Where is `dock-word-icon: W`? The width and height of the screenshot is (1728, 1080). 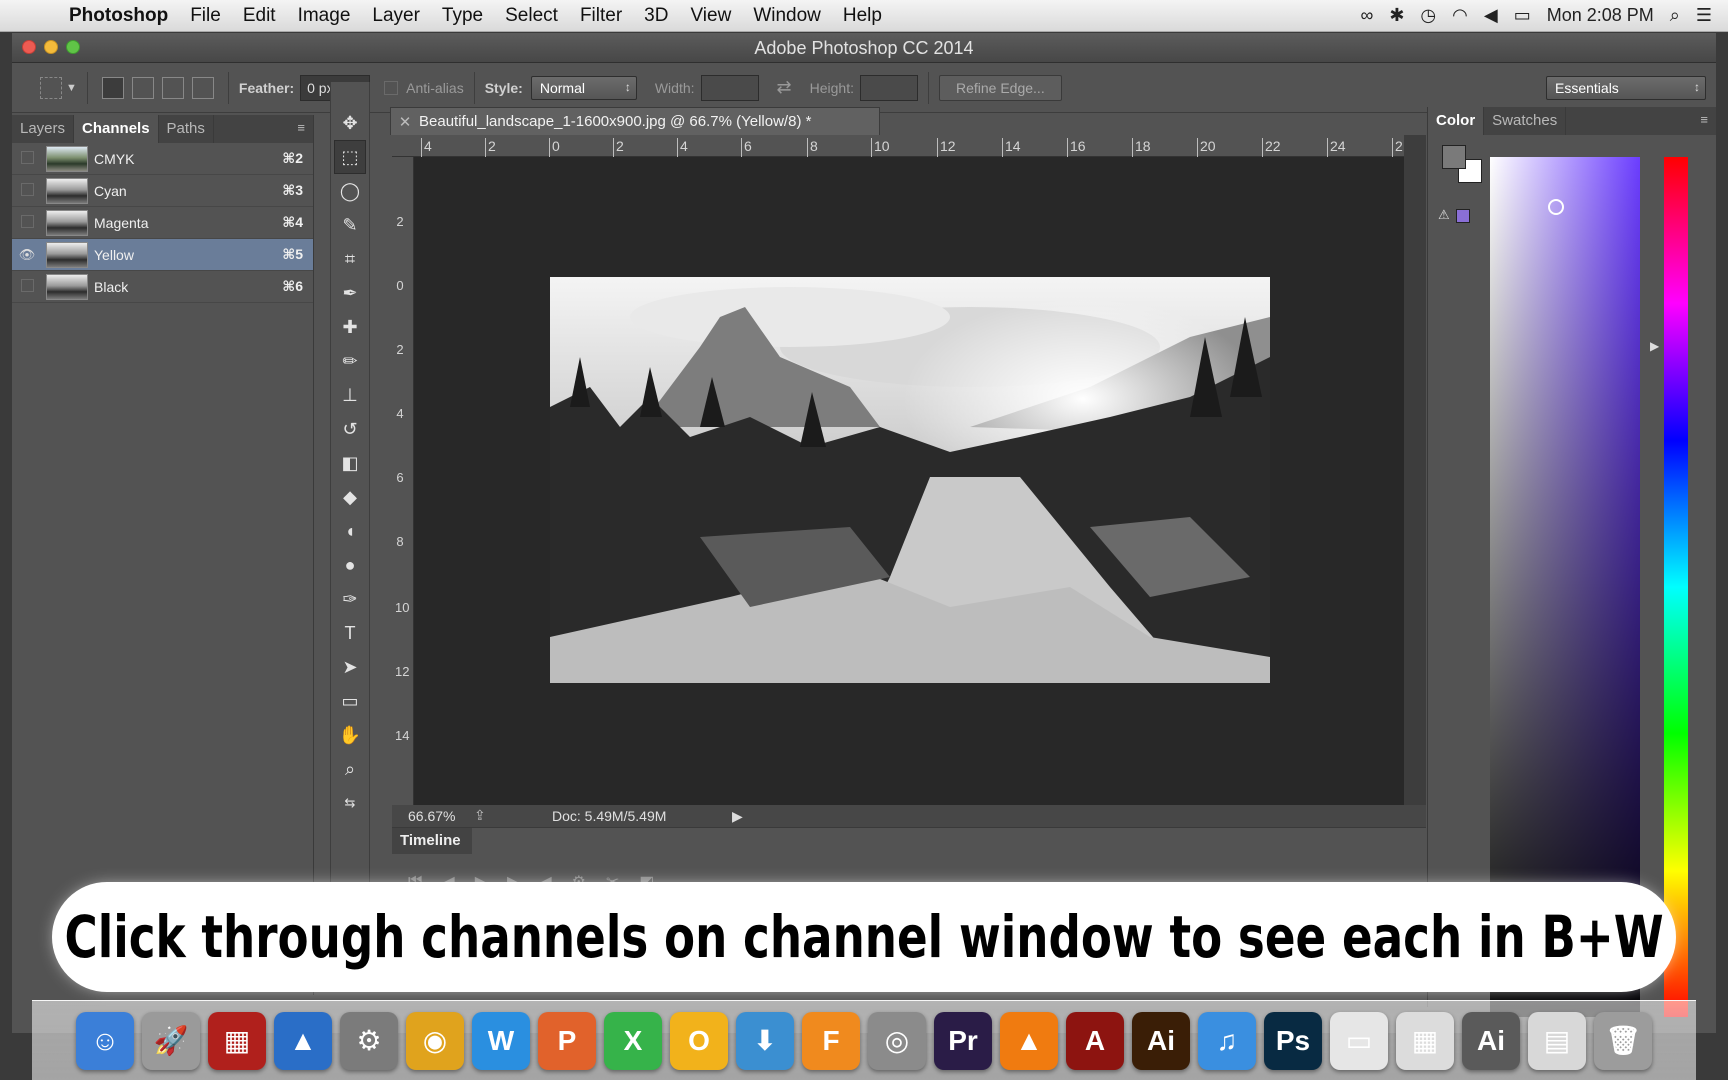 dock-word-icon: W is located at coordinates (501, 1040).